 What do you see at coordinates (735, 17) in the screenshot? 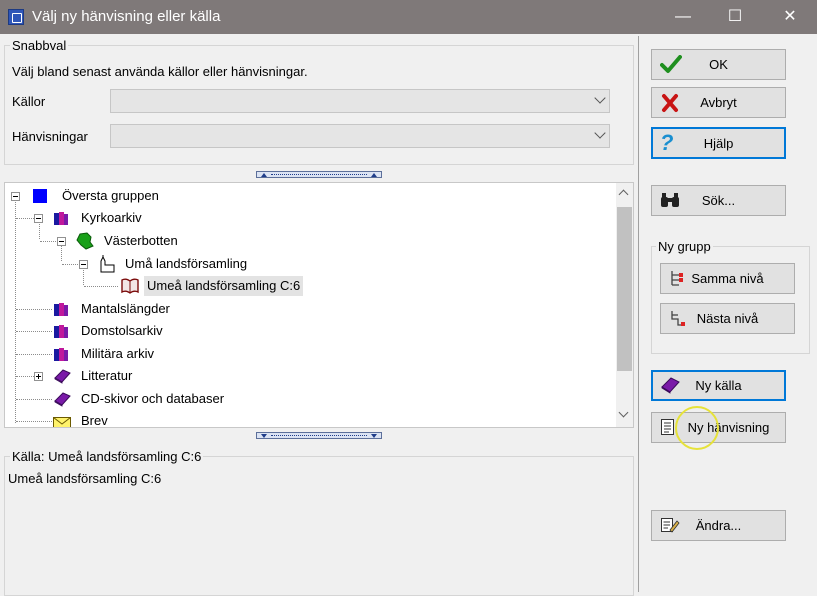
I see `maximize-button: ☐` at bounding box center [735, 17].